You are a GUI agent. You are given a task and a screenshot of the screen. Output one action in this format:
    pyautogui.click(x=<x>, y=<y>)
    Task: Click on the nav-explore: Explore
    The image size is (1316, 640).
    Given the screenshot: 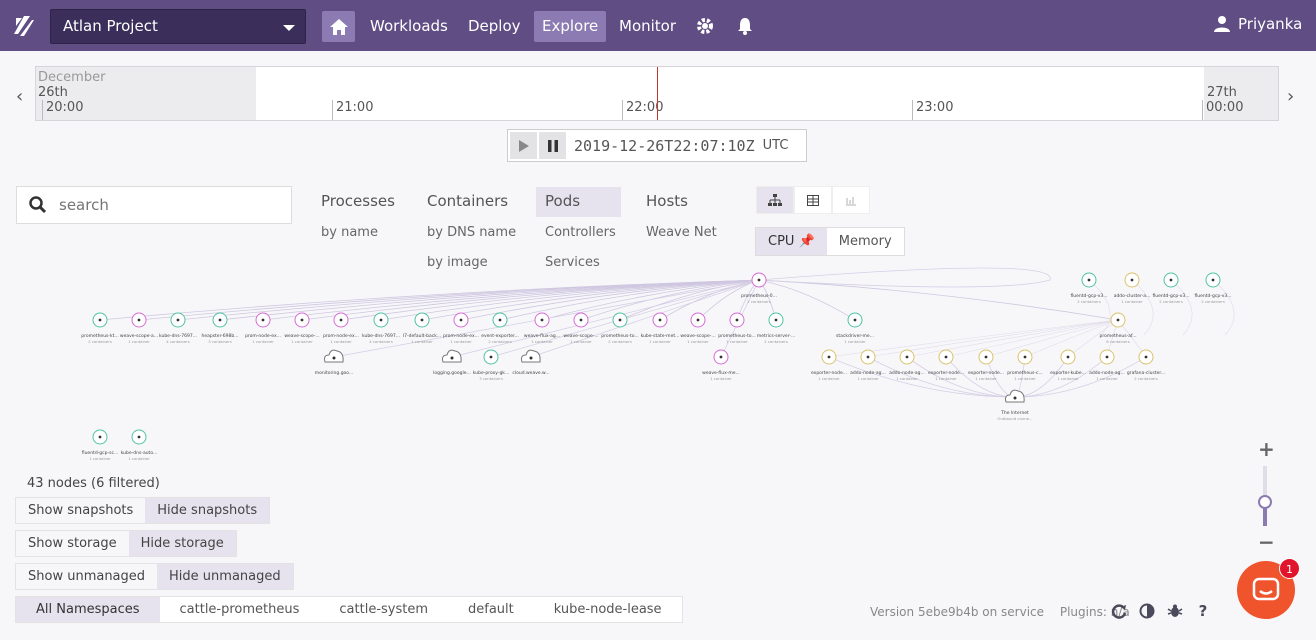 What is the action you would take?
    pyautogui.click(x=570, y=26)
    